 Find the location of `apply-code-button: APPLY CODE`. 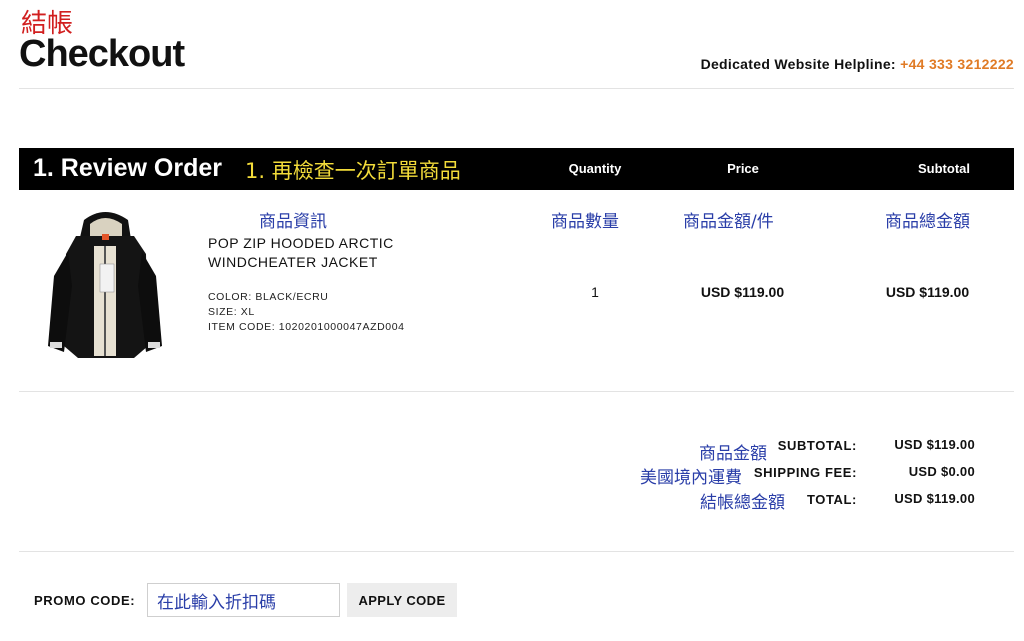

apply-code-button: APPLY CODE is located at coordinates (402, 600).